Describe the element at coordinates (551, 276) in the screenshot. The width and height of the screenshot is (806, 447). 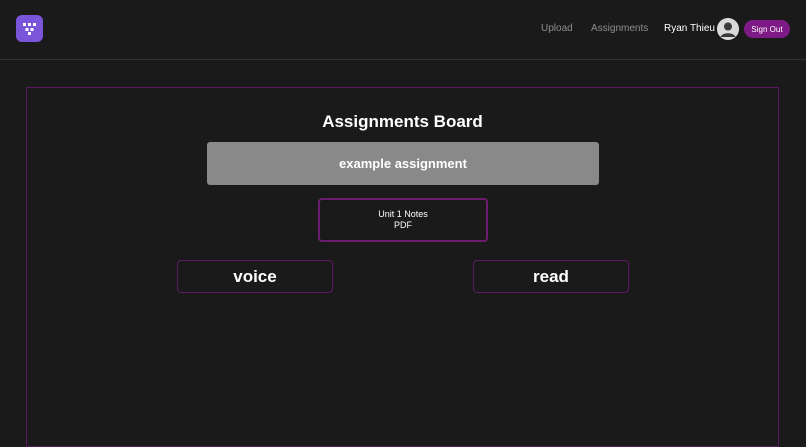
I see `read-button: read` at that location.